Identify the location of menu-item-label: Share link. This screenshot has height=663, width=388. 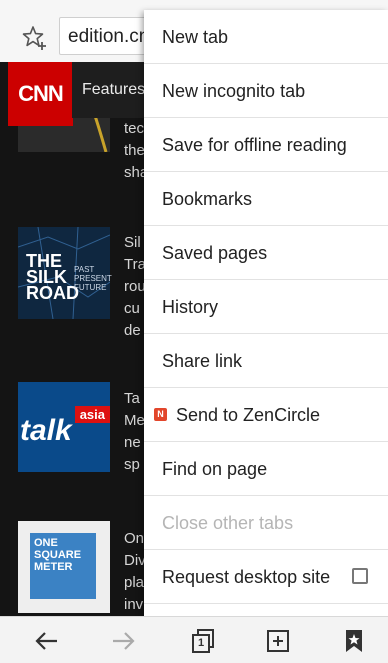
(202, 361).